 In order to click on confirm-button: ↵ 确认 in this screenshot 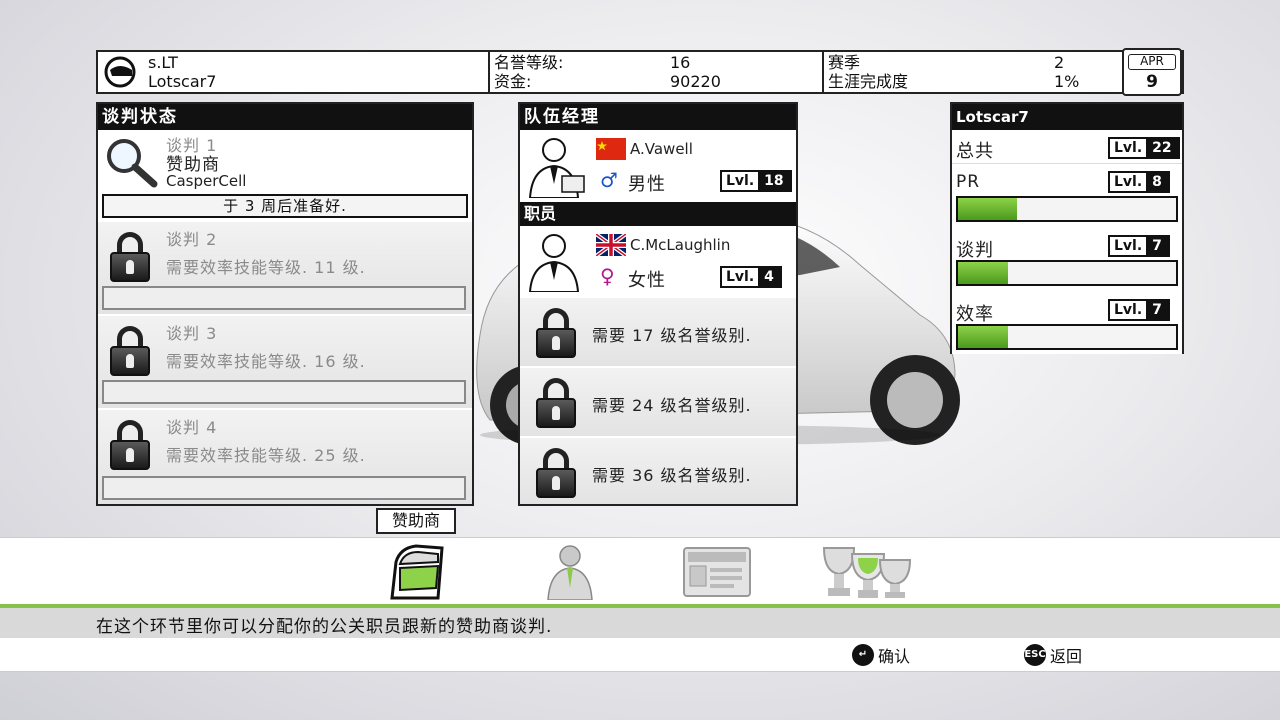, I will do `click(881, 655)`.